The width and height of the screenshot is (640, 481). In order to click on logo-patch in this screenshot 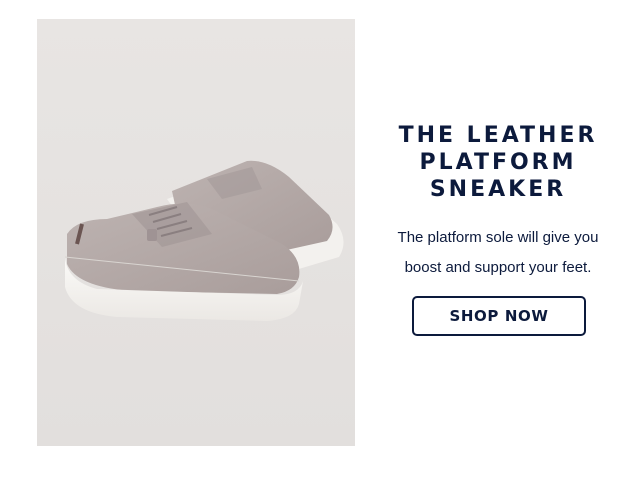, I will do `click(152, 235)`.